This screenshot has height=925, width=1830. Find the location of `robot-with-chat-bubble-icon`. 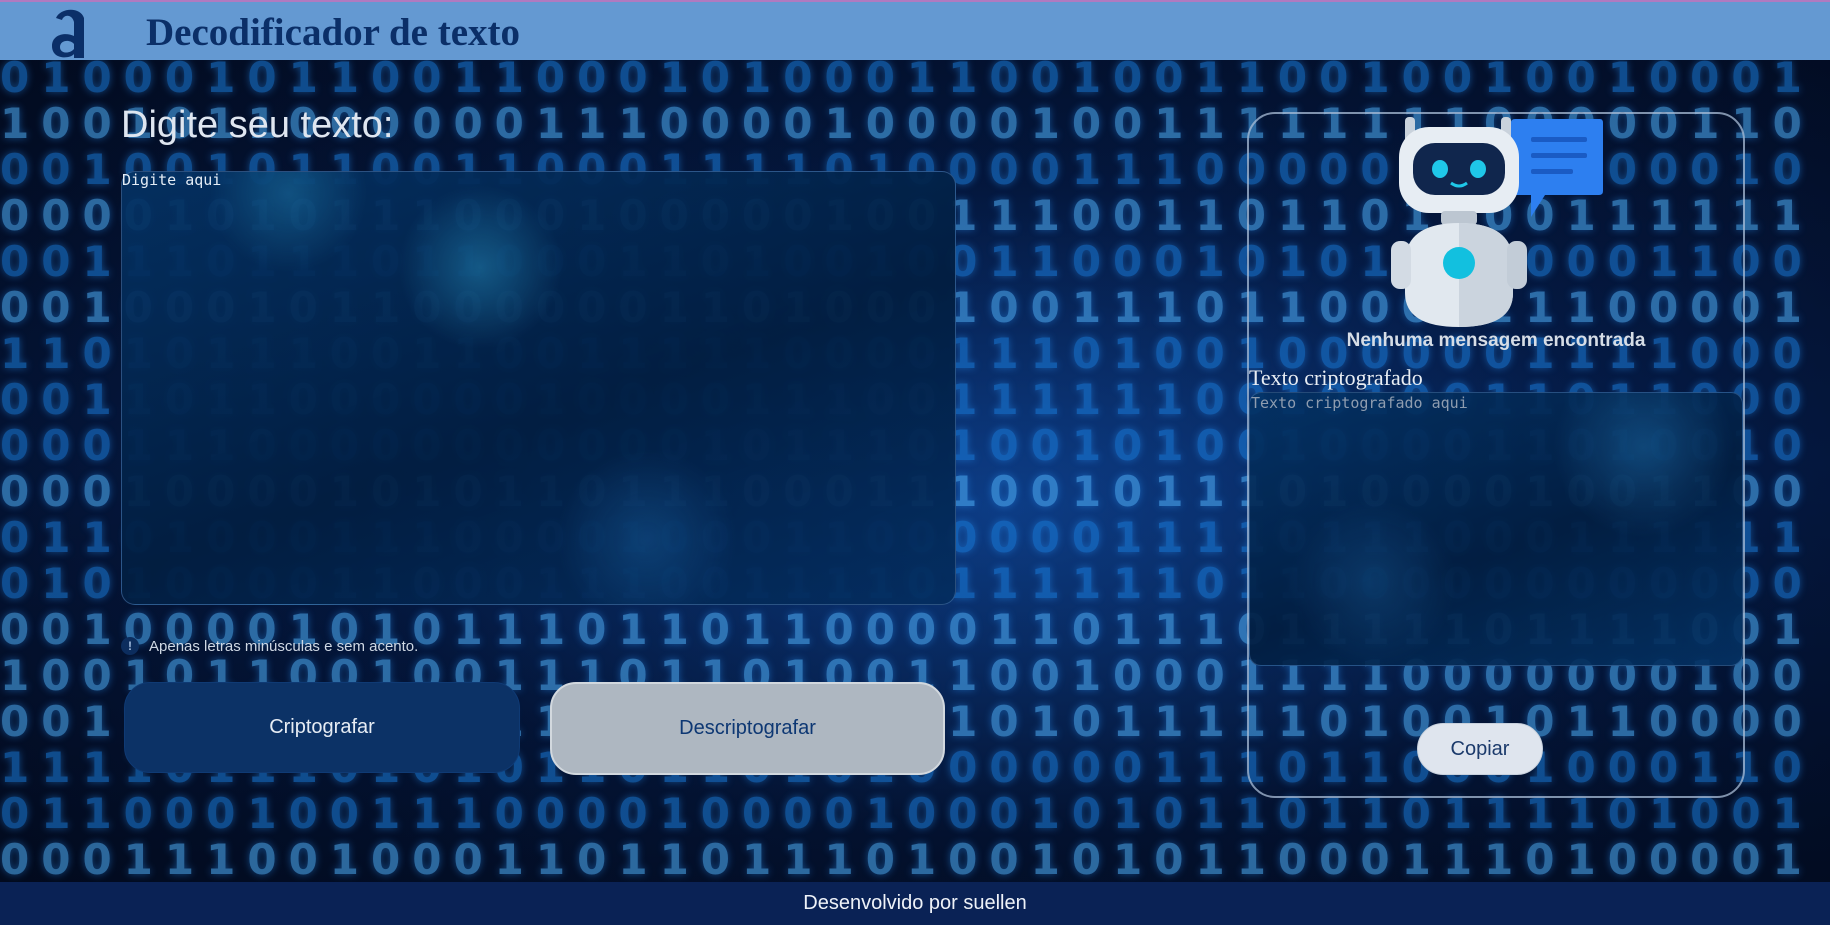

robot-with-chat-bubble-icon is located at coordinates (1497, 222).